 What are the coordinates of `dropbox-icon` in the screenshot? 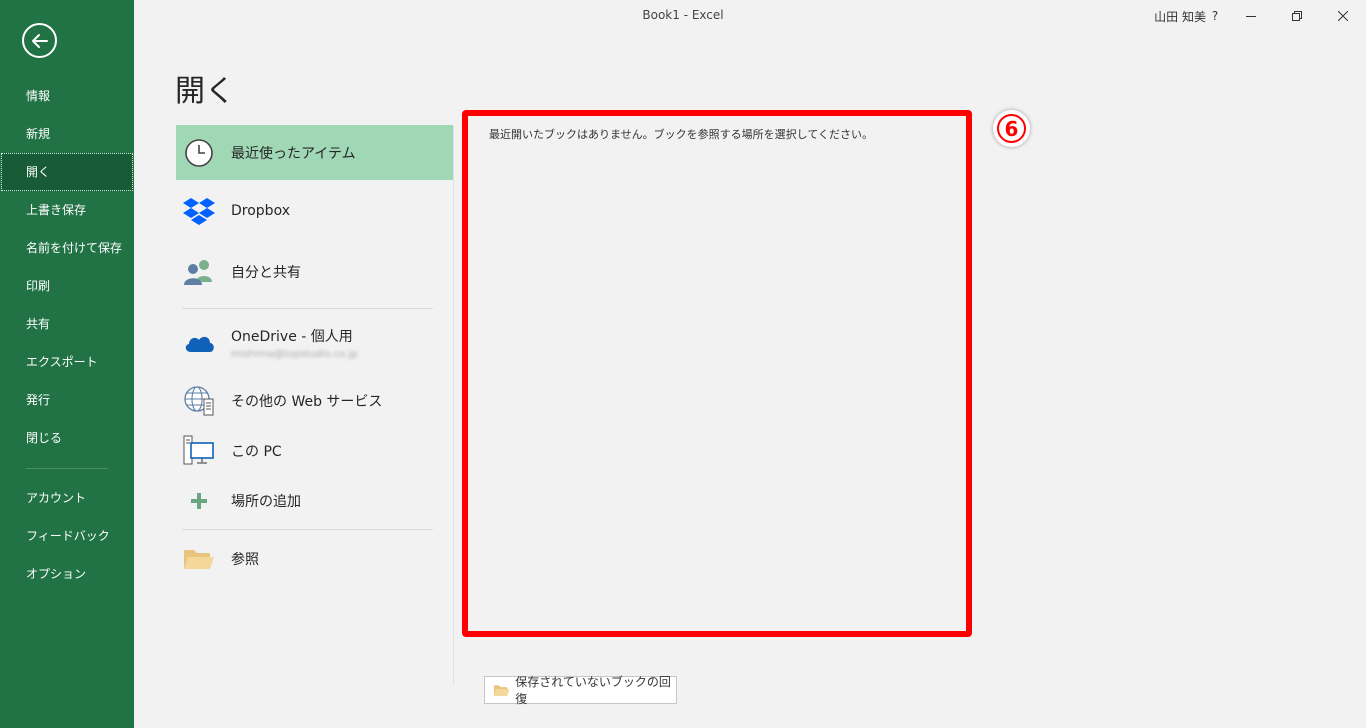 It's located at (199, 211).